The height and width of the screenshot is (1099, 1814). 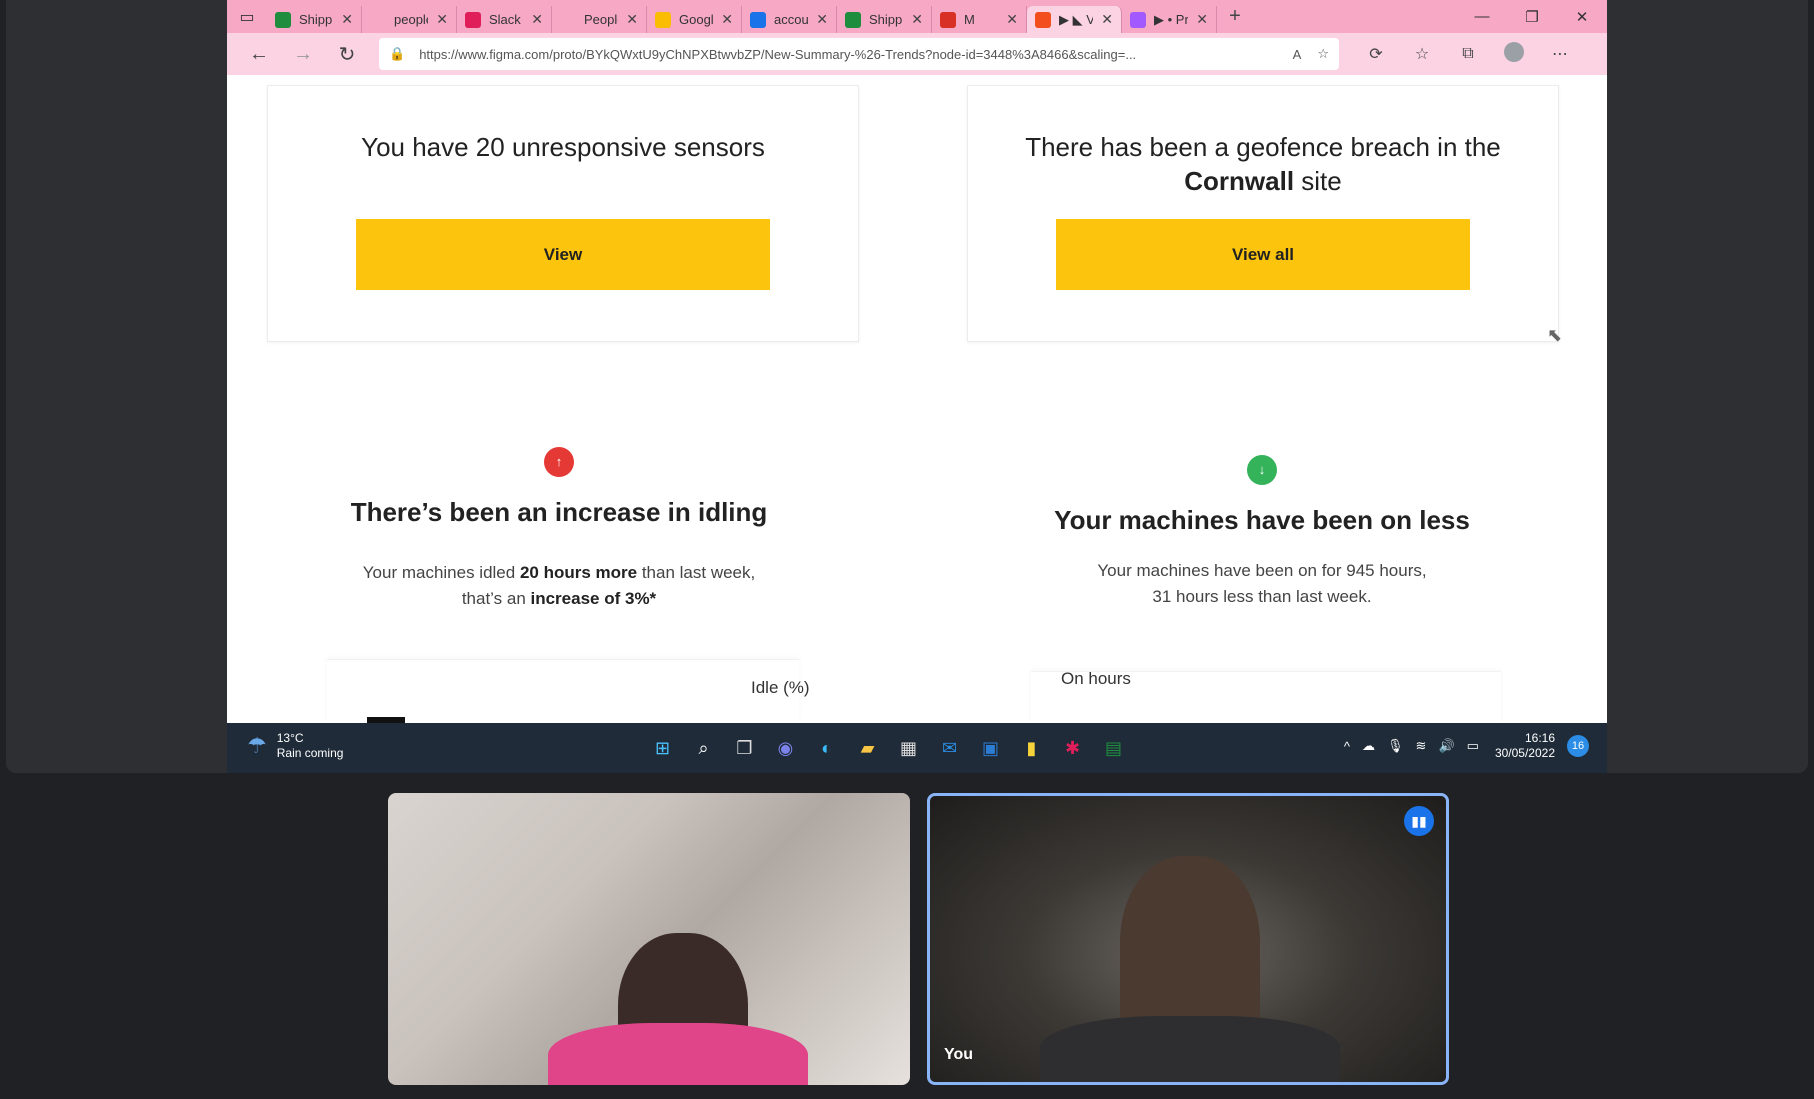 What do you see at coordinates (979, 19) in the screenshot?
I see `browser-tab: M ✕` at bounding box center [979, 19].